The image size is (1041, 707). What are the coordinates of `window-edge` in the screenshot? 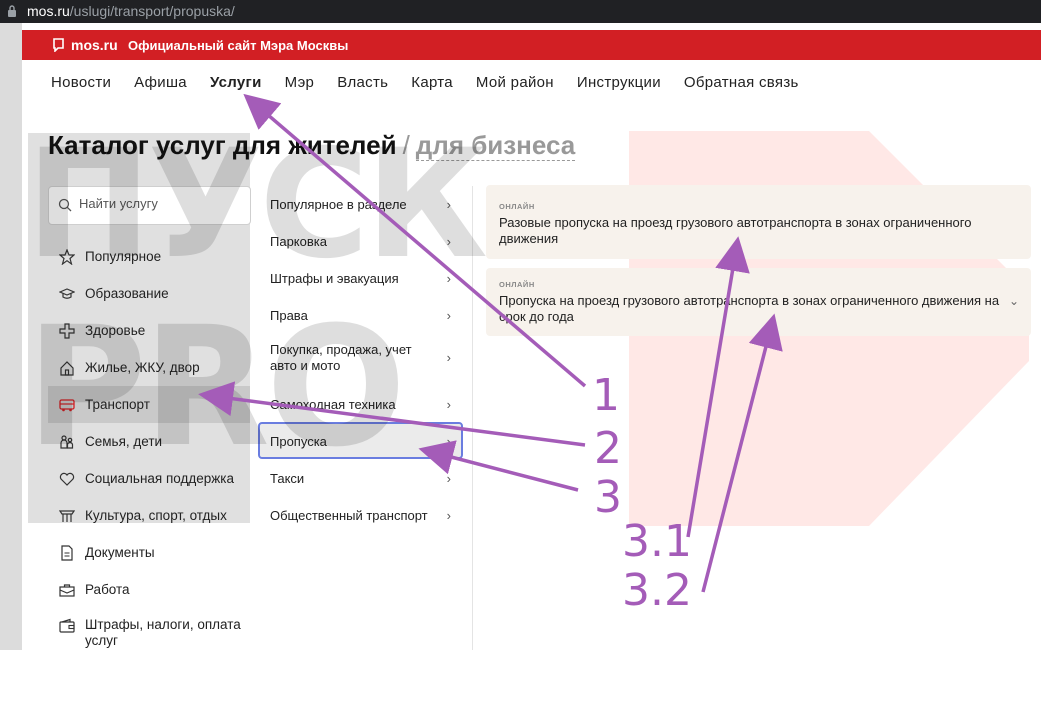 It's located at (11, 336).